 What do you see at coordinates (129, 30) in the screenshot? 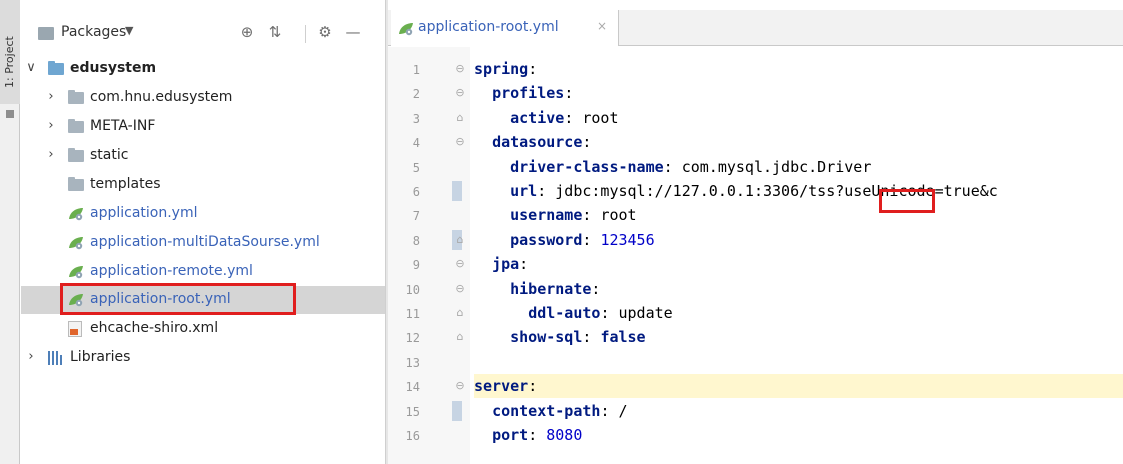
I see `view-dropdown-arrow-icon: ▼` at bounding box center [129, 30].